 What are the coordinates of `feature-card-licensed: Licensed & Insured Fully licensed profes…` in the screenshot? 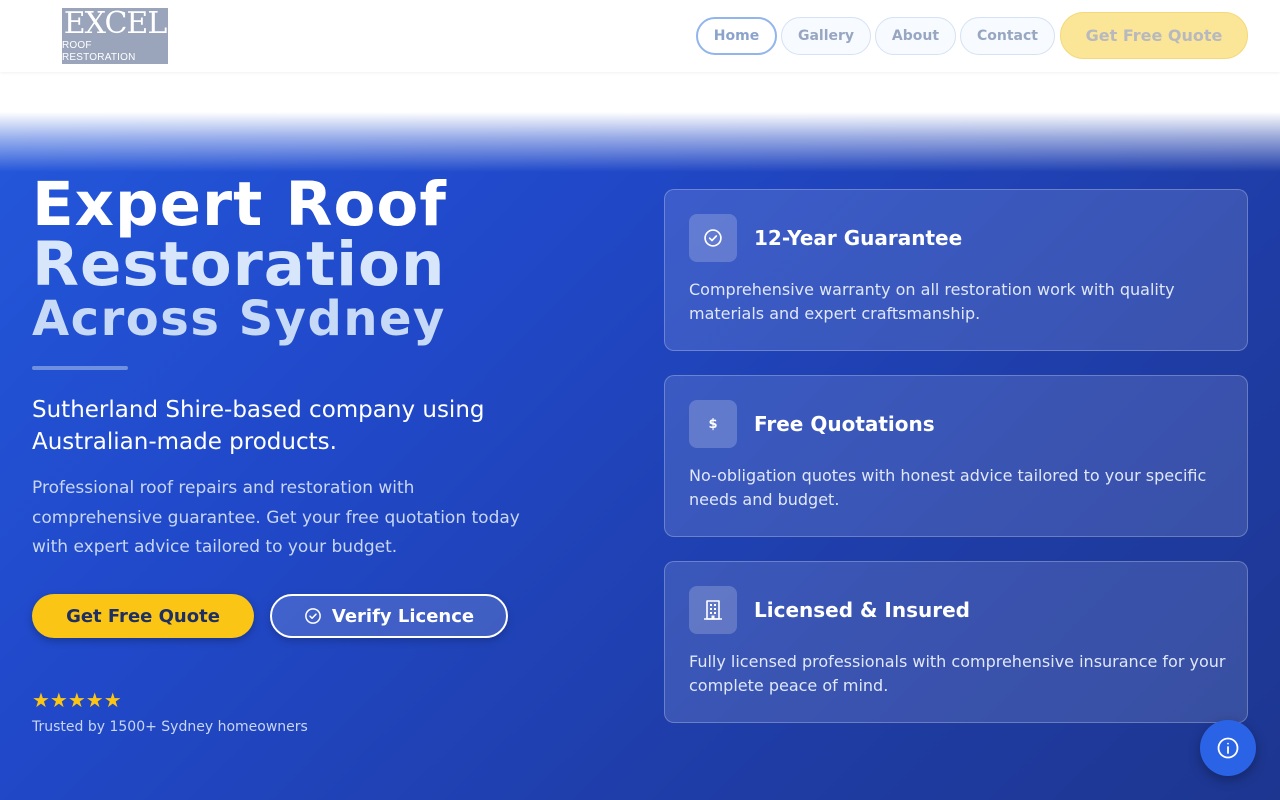 It's located at (956, 642).